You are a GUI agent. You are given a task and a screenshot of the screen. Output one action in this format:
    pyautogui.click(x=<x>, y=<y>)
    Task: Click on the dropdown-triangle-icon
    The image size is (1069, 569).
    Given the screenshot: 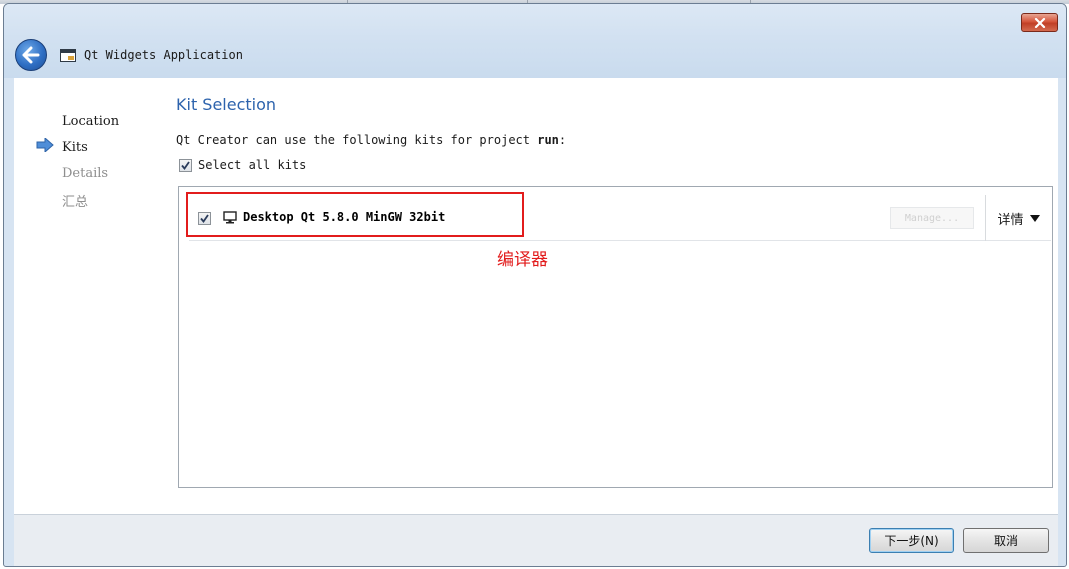 What is the action you would take?
    pyautogui.click(x=1034, y=218)
    